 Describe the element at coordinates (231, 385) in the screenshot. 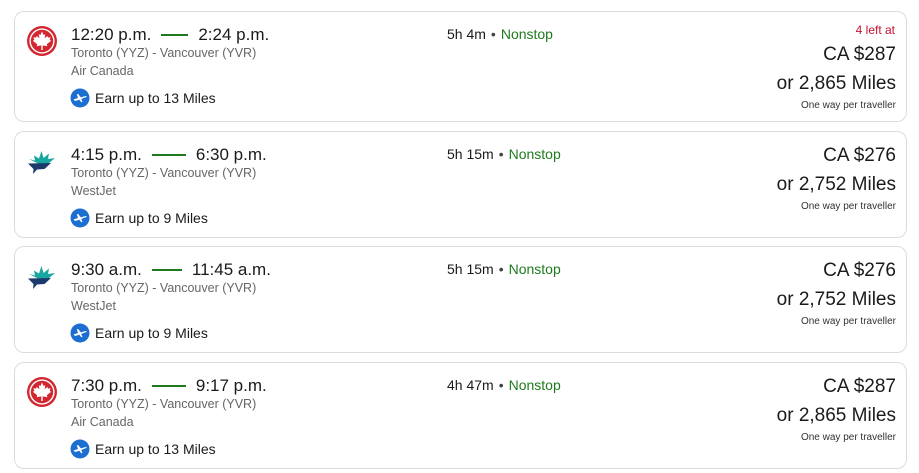

I see `arrival-time: 9:17 p.m.` at that location.